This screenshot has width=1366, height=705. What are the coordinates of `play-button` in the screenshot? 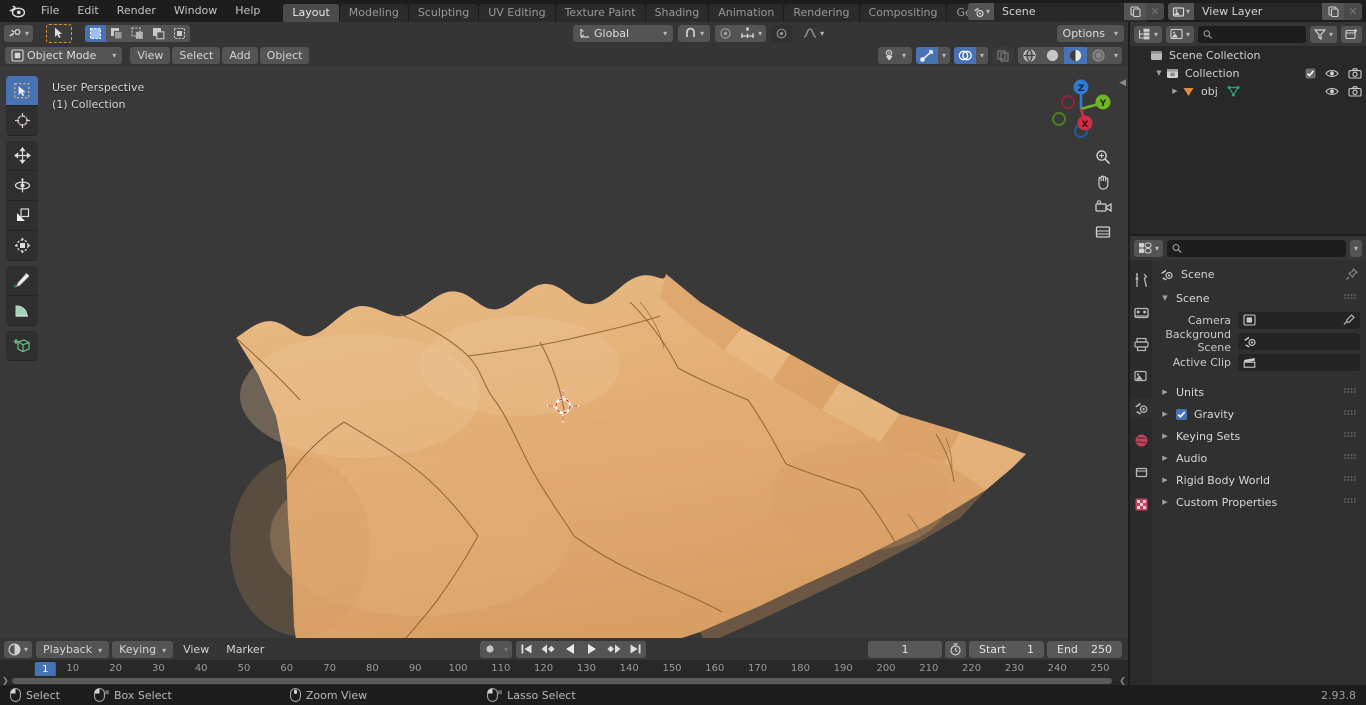 It's located at (592, 649).